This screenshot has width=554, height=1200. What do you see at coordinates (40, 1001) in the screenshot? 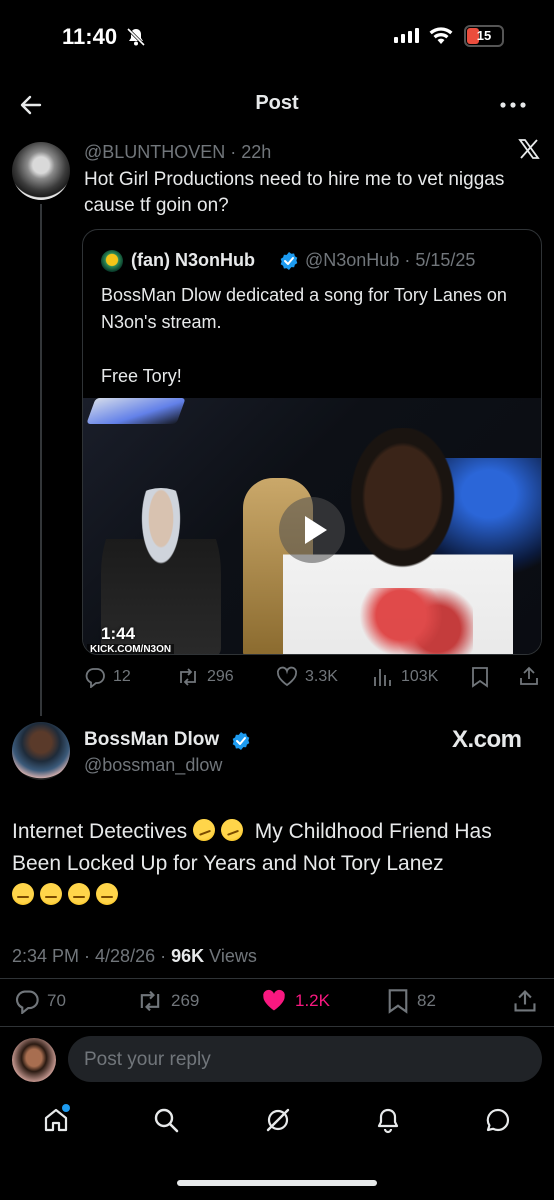
I see `reply-button: 70` at bounding box center [40, 1001].